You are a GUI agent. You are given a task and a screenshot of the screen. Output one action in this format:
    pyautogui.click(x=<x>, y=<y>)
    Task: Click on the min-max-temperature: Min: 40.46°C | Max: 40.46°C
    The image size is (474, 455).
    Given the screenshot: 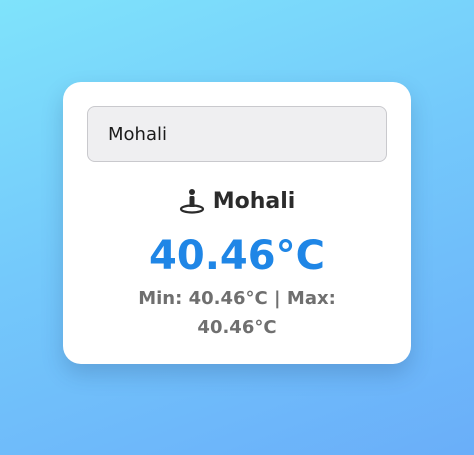 What is the action you would take?
    pyautogui.click(x=237, y=313)
    